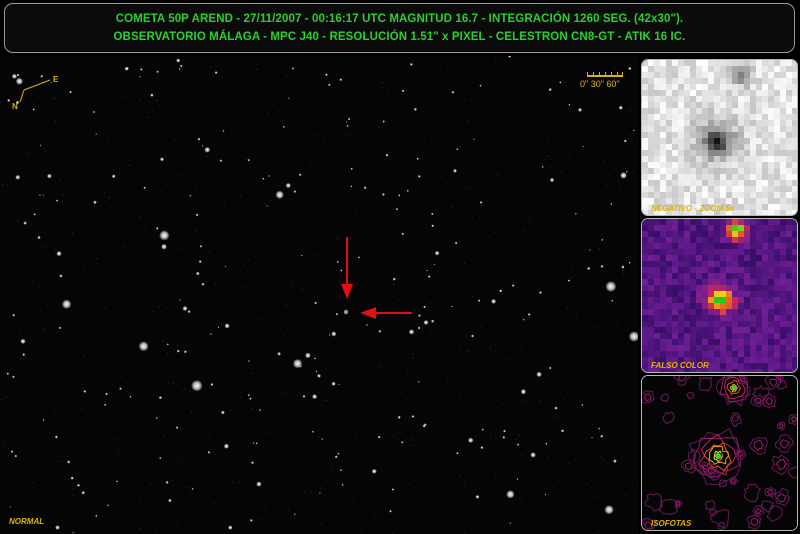 This screenshot has height=534, width=800. I want to click on negative-zoom-panel: NEGATIVO - ZOOM 5x, so click(719, 137).